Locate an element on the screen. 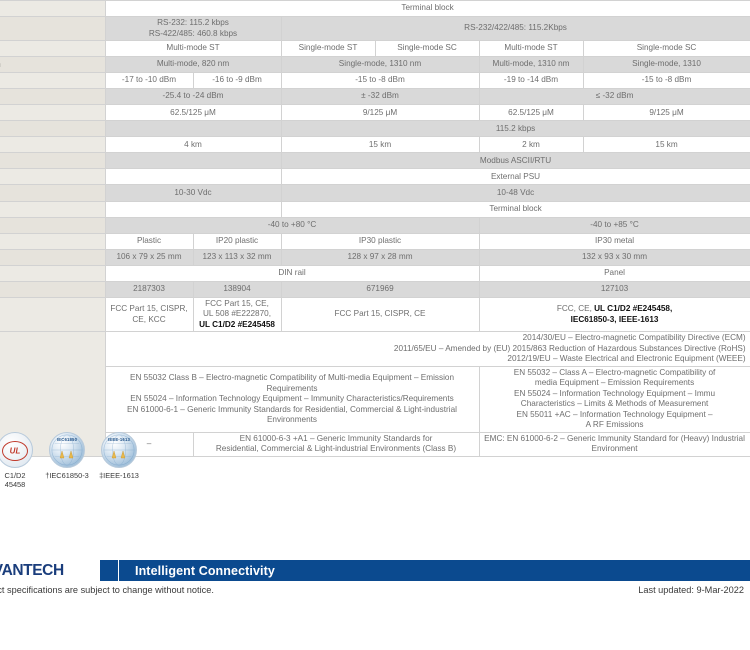 This screenshot has width=750, height=650. row-label-fiber-connector: er Connector is located at coordinates (53, 49).